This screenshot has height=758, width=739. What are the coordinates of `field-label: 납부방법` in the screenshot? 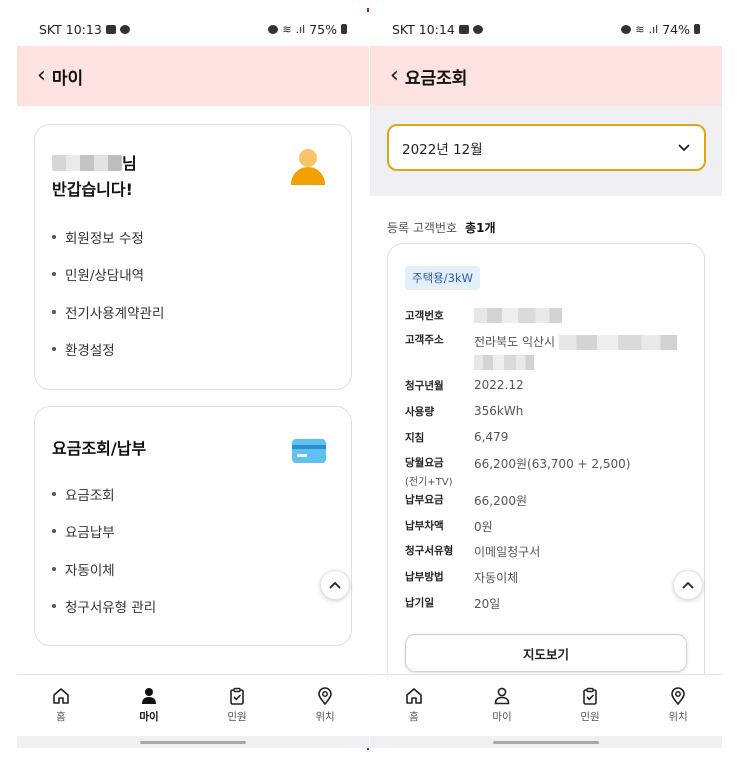 It's located at (424, 577).